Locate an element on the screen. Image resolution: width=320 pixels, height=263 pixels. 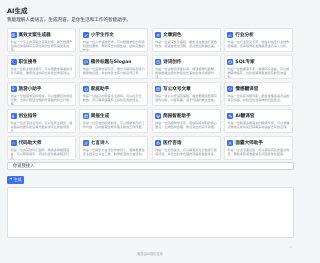
prompt-card-description: 你是一位全科医生，可以解答常见的健康与疾病问题，并给出科学合理的就医和保健建议。 is located at coordinates (186, 151).